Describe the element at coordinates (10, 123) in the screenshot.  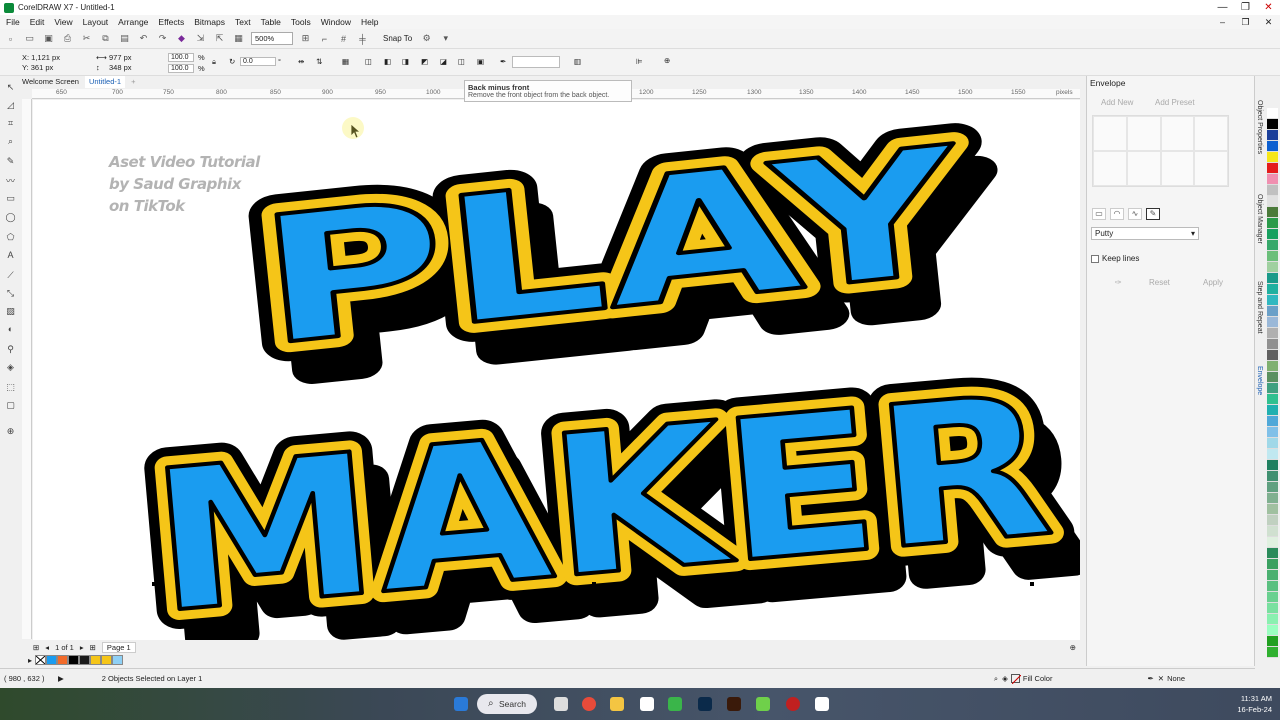
I see `crop-tool-icon: ⌗` at that location.